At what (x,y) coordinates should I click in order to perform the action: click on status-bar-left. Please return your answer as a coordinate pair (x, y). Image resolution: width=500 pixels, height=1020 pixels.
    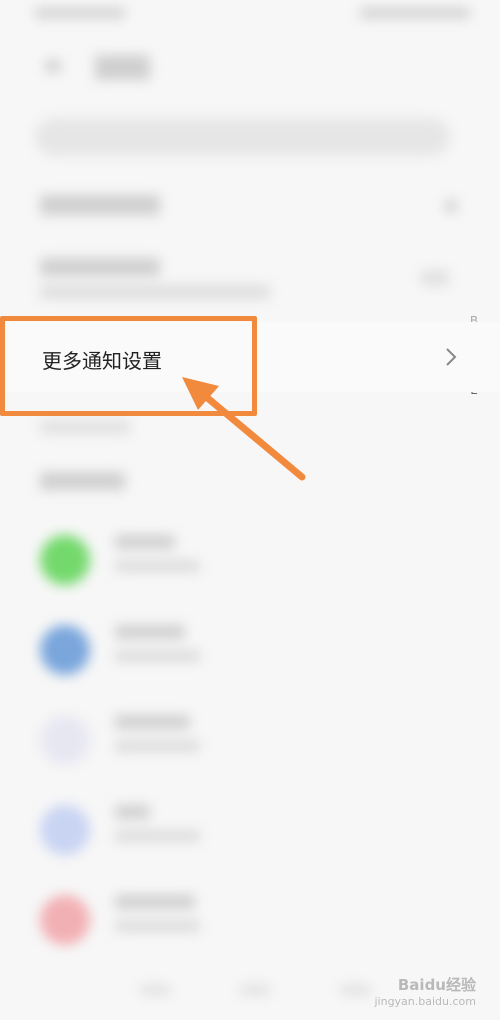
    Looking at the image, I should click on (80, 13).